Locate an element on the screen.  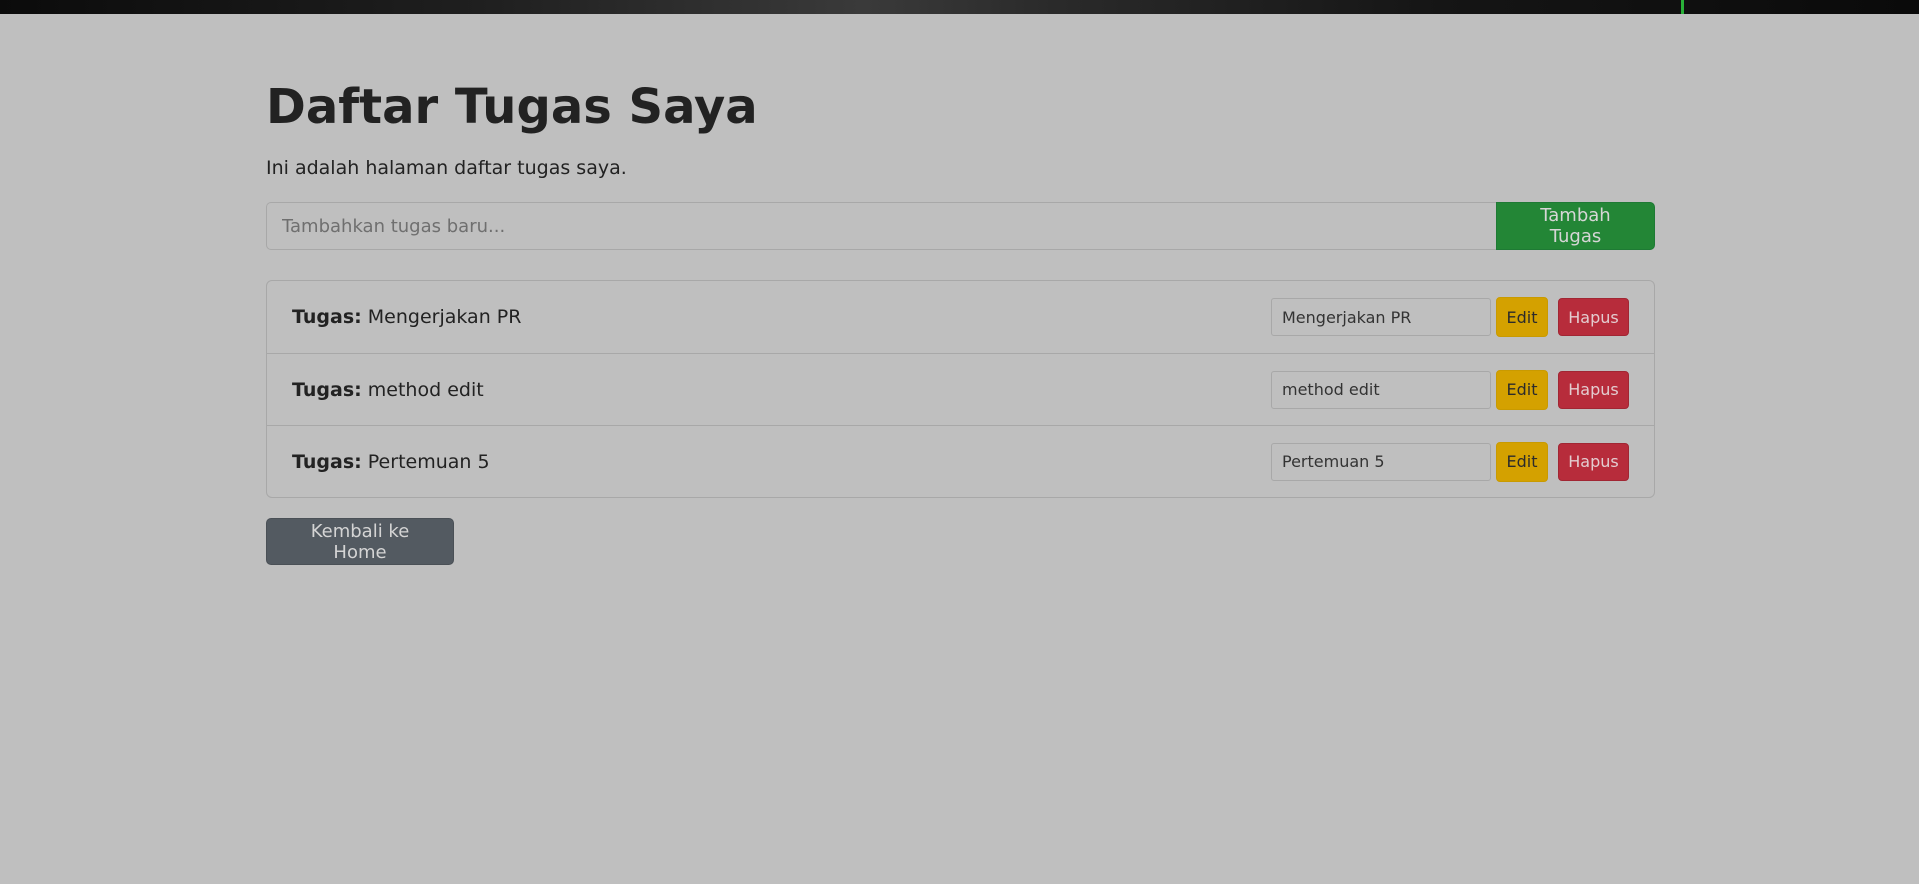
task-name: Mengerjakan PR is located at coordinates (444, 317).